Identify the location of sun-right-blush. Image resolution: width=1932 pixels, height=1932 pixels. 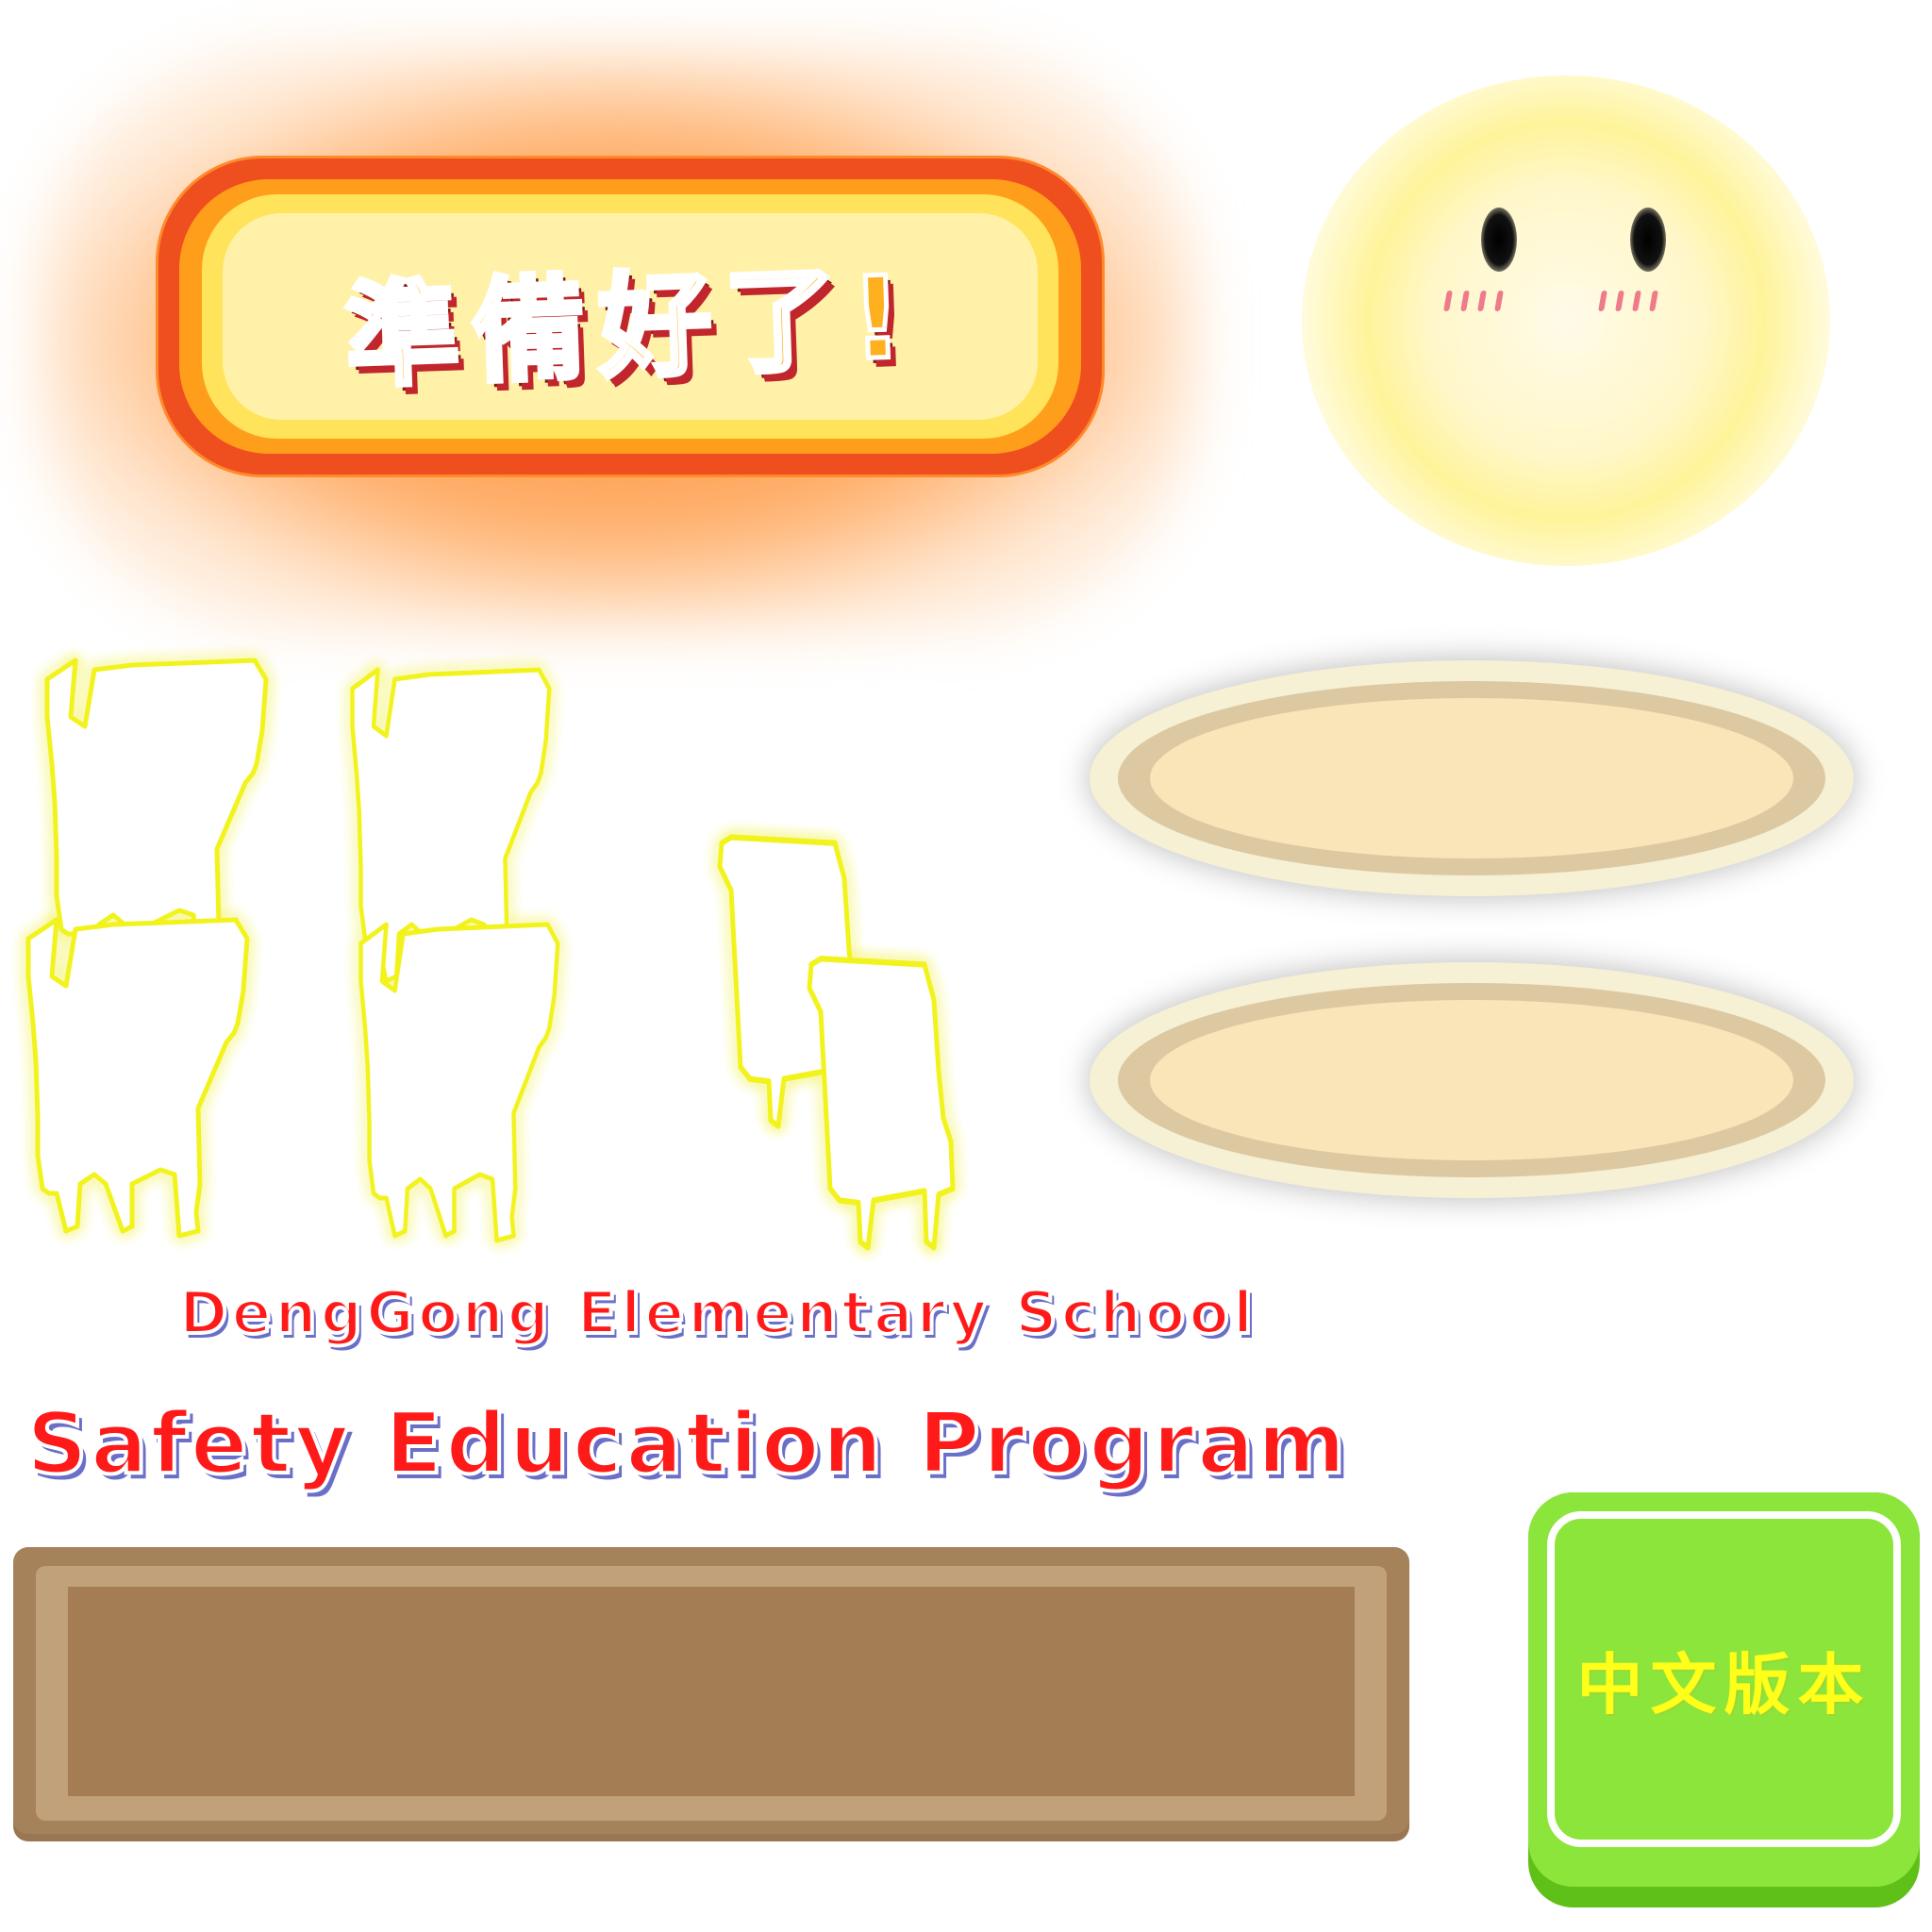
(1628, 301).